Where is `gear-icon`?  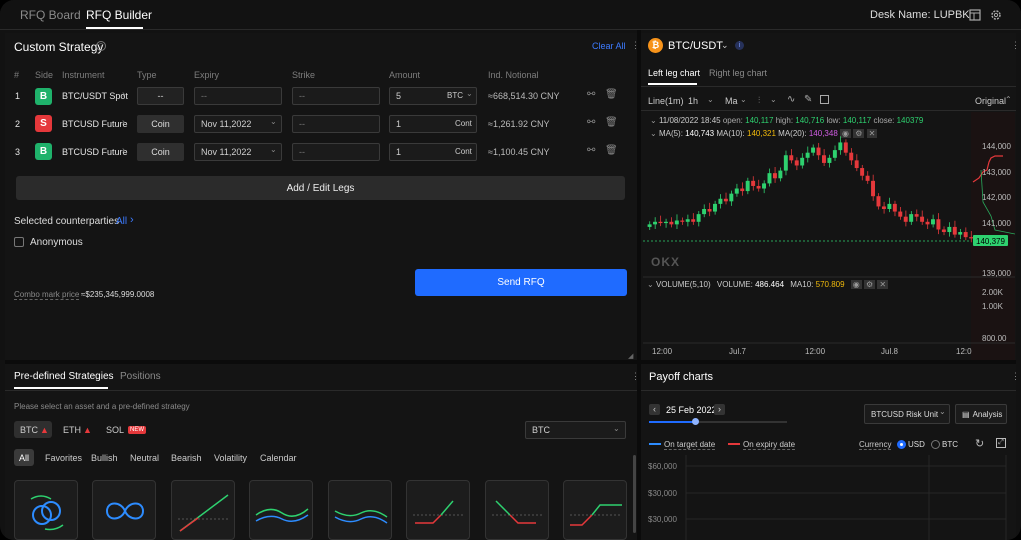 gear-icon is located at coordinates (996, 15).